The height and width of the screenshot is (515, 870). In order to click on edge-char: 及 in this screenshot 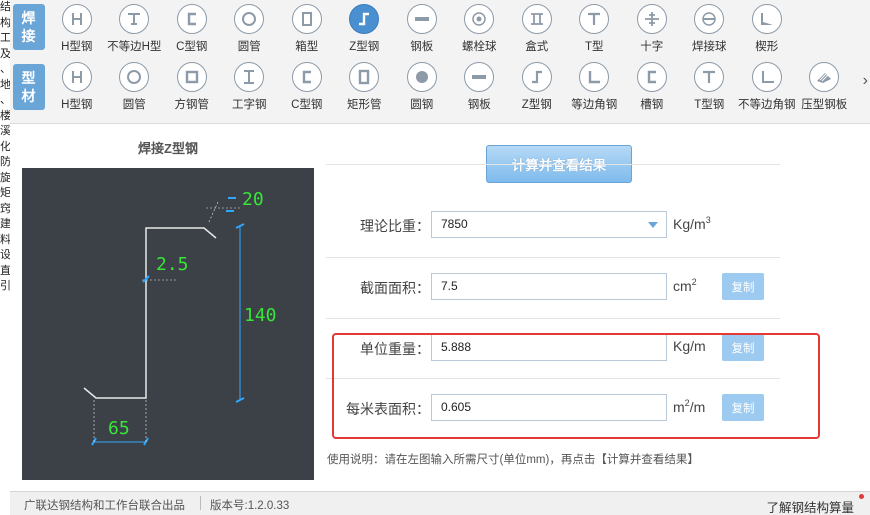, I will do `click(5, 53)`.